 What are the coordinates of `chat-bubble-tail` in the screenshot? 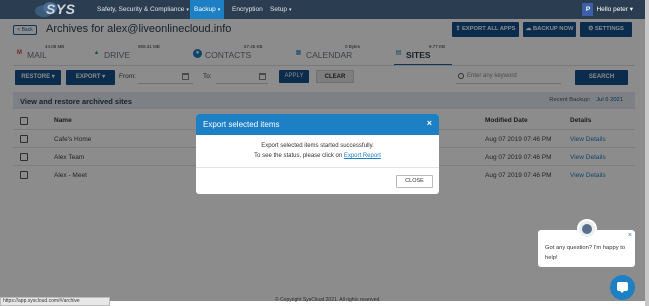 It's located at (622, 291).